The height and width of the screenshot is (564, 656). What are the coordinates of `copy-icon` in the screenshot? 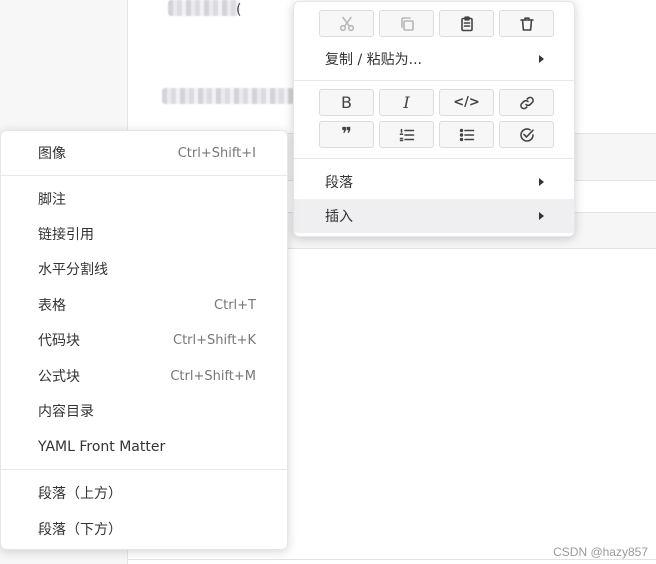 It's located at (407, 23).